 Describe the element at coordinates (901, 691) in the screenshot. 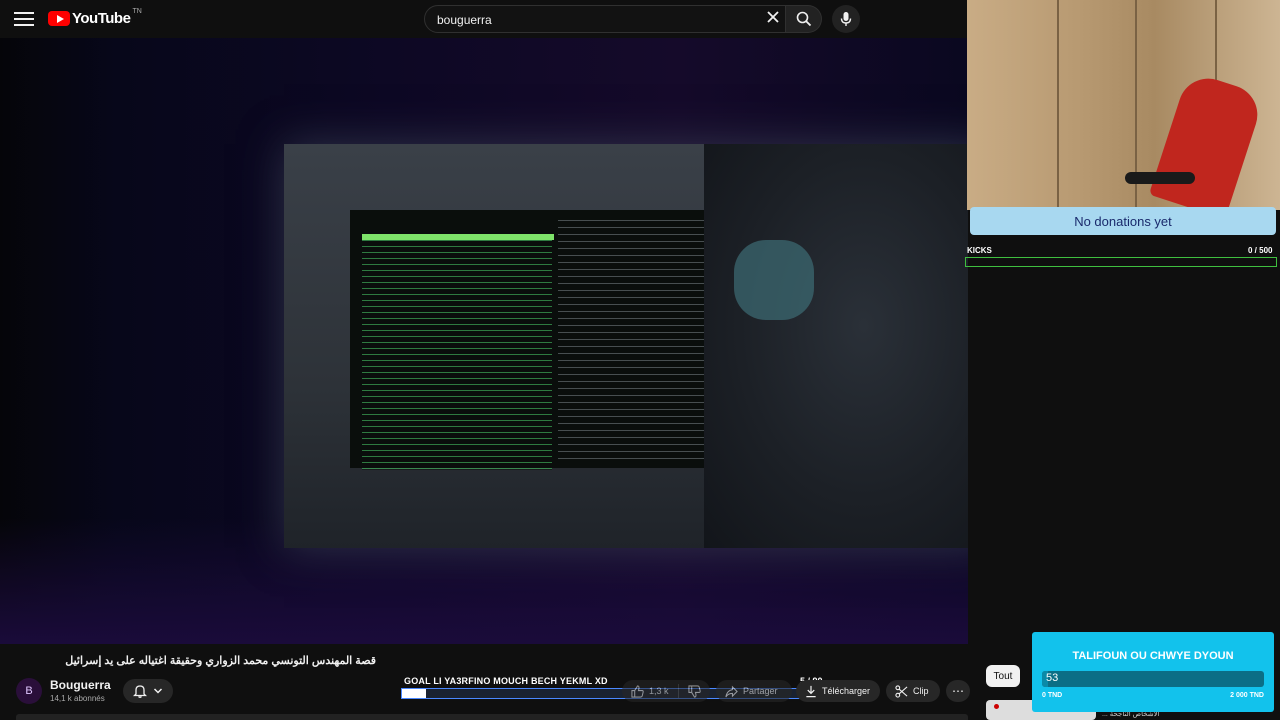

I see `scissors-icon` at that location.